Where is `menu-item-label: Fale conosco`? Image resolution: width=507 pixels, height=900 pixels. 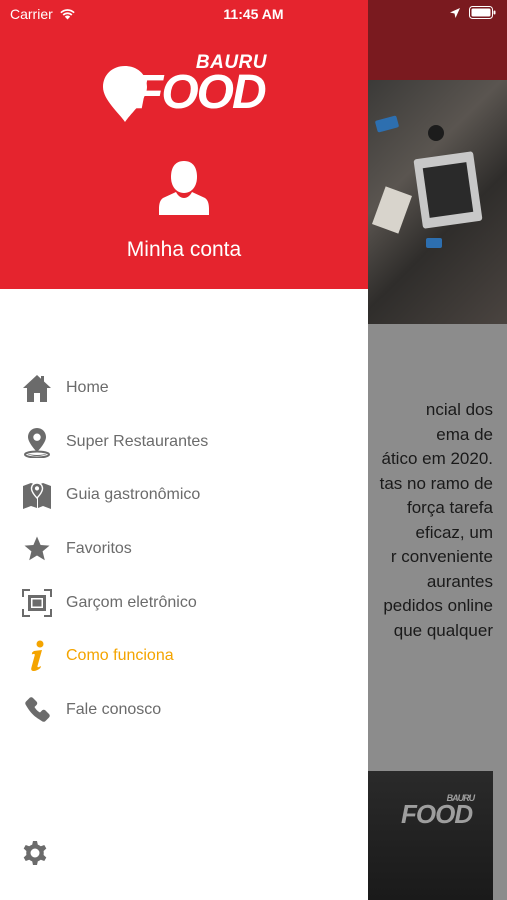
menu-item-label: Fale conosco is located at coordinates (114, 709).